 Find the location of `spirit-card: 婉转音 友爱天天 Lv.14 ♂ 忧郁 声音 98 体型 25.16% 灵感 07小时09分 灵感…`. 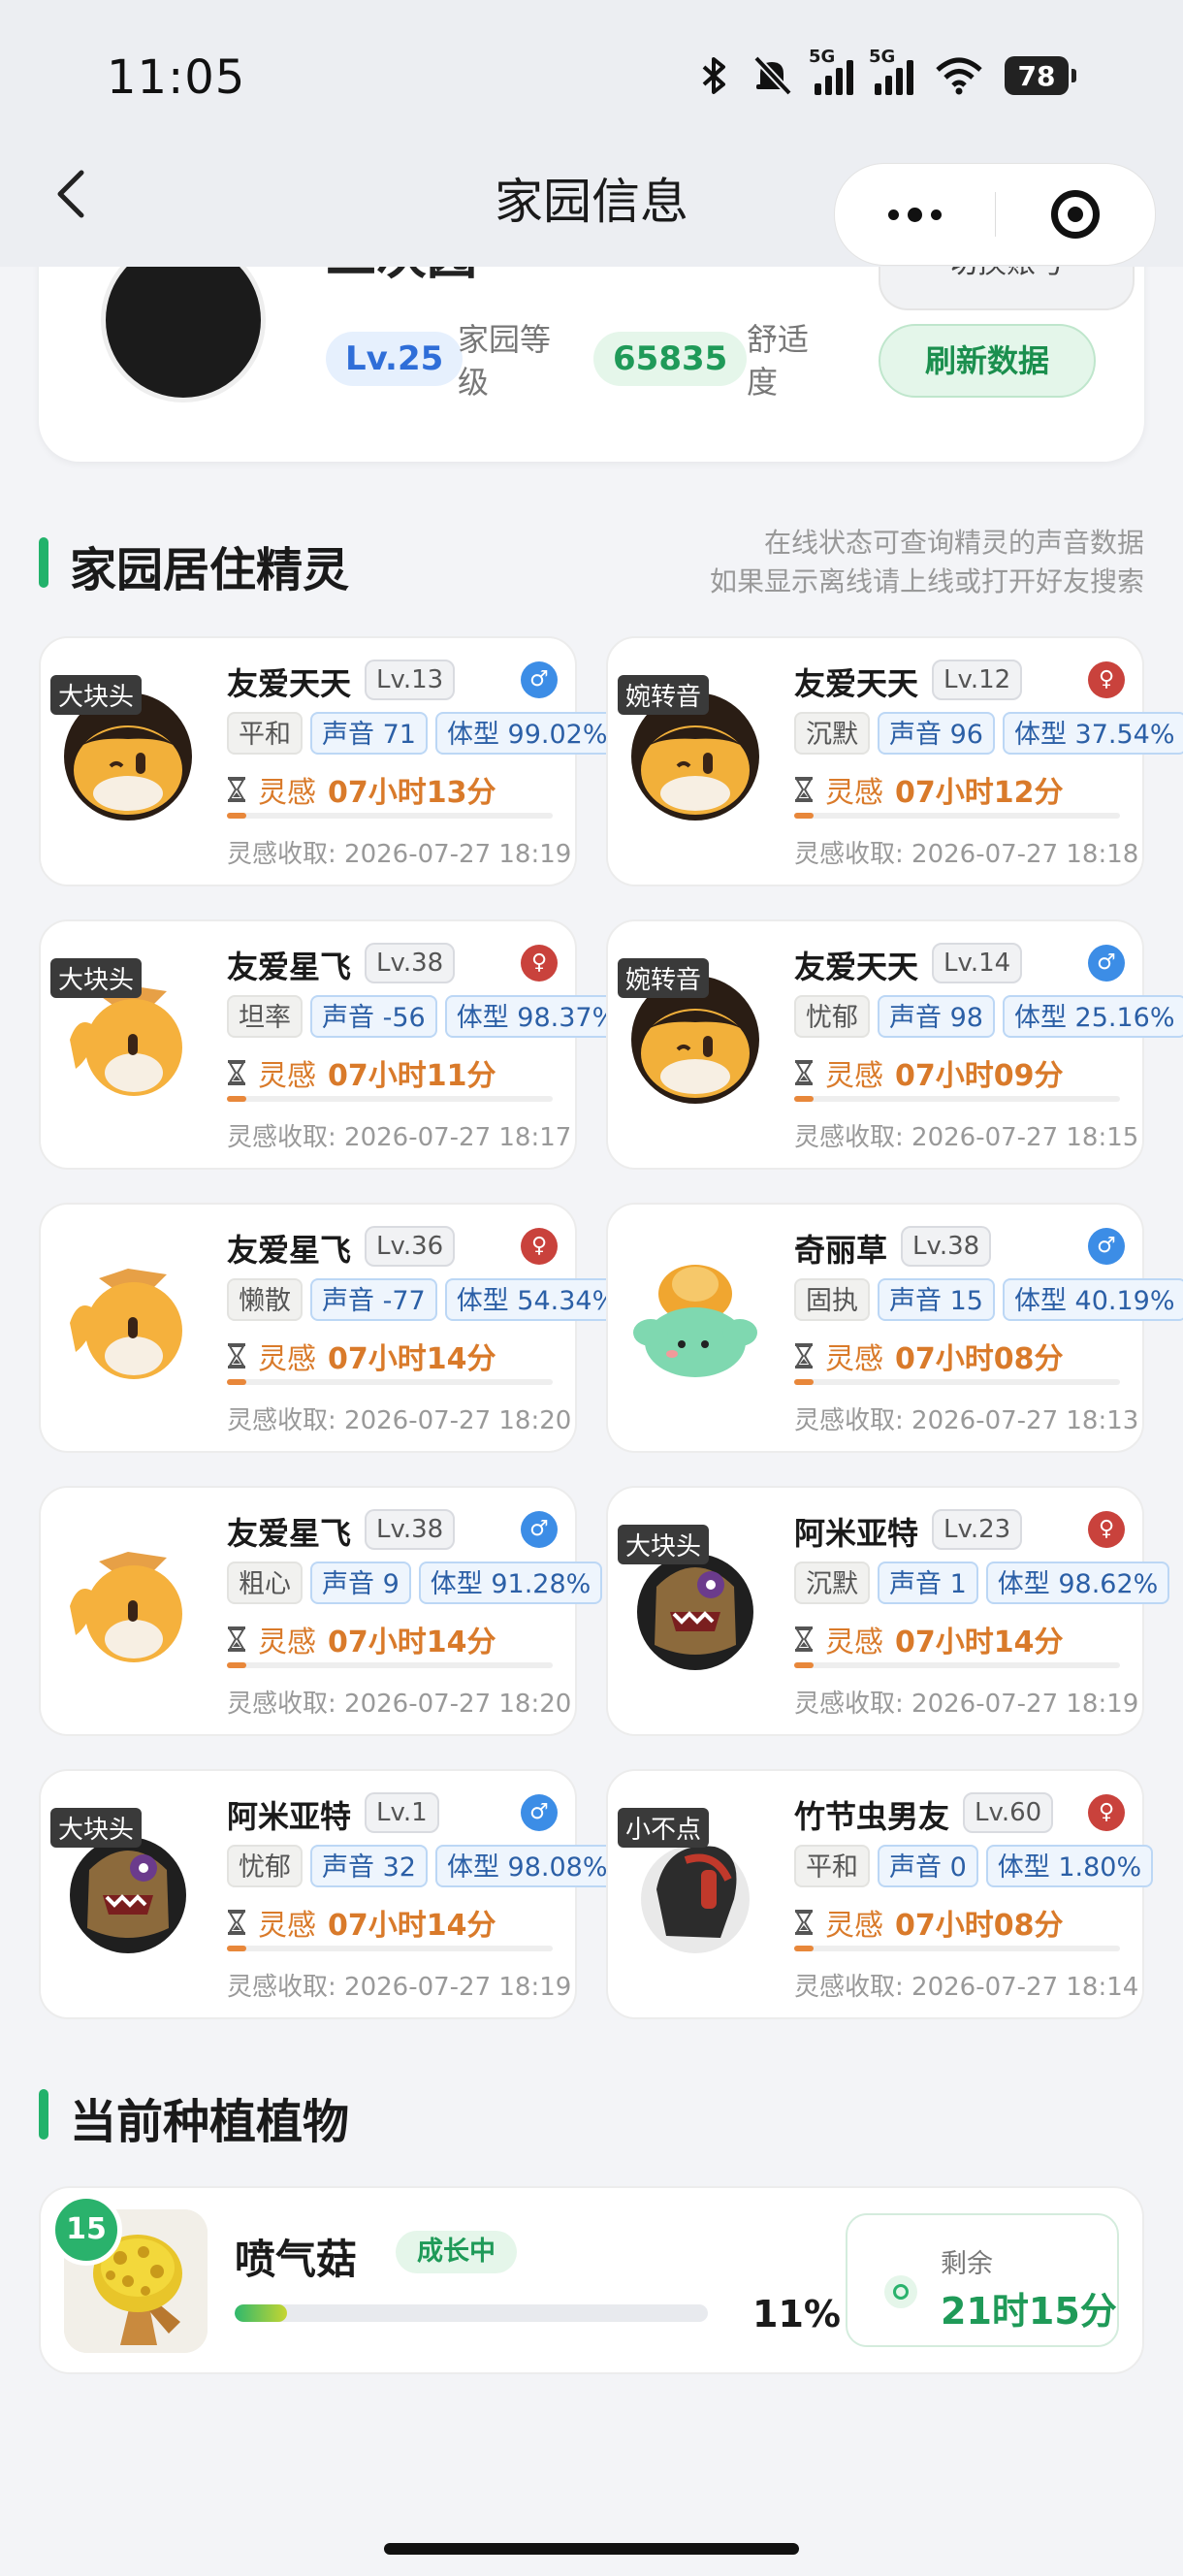

spirit-card: 婉转音 友爱天天 Lv.14 ♂ 忧郁 声音 98 体型 25.16% 灵感 07小时09分 灵感… is located at coordinates (894, 1044).